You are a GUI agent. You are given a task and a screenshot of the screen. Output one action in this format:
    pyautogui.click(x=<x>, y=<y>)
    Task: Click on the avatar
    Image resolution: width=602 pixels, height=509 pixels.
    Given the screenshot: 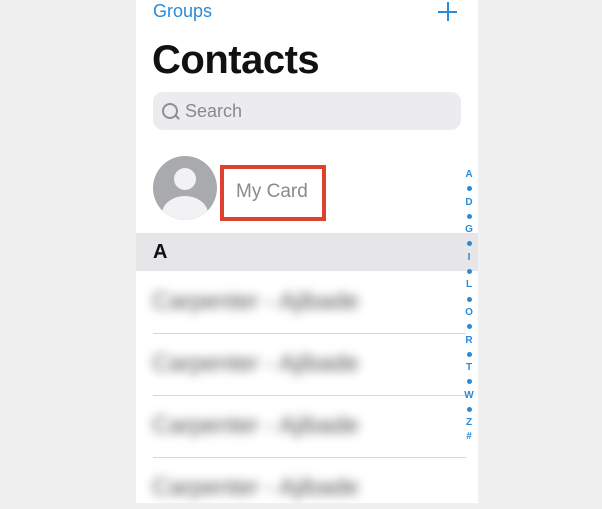 What is the action you would take?
    pyautogui.click(x=185, y=188)
    